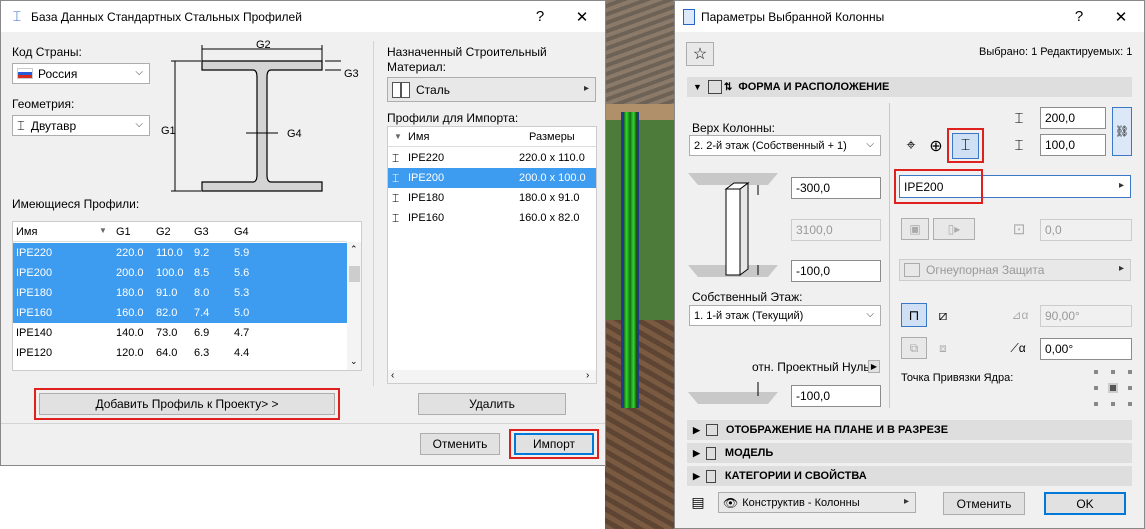  I want to click on section-plan-header: ▶ ОТОБРАЖЕНИЕ НА ПЛАНЕ И В РАЗРЕЗЕ, so click(909, 430).